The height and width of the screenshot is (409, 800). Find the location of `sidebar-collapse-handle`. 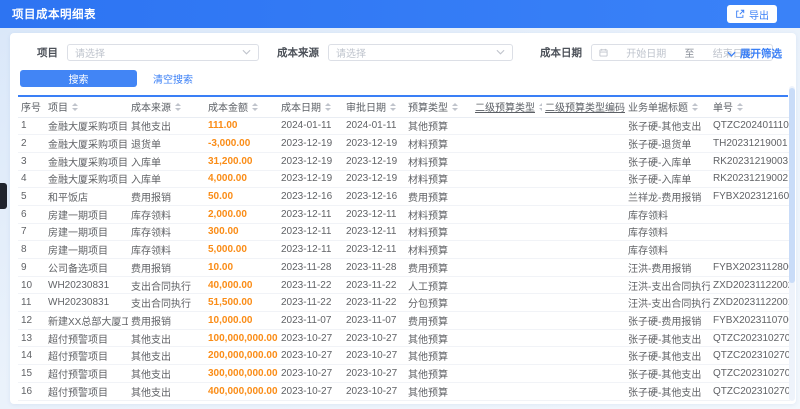

sidebar-collapse-handle is located at coordinates (3, 196).